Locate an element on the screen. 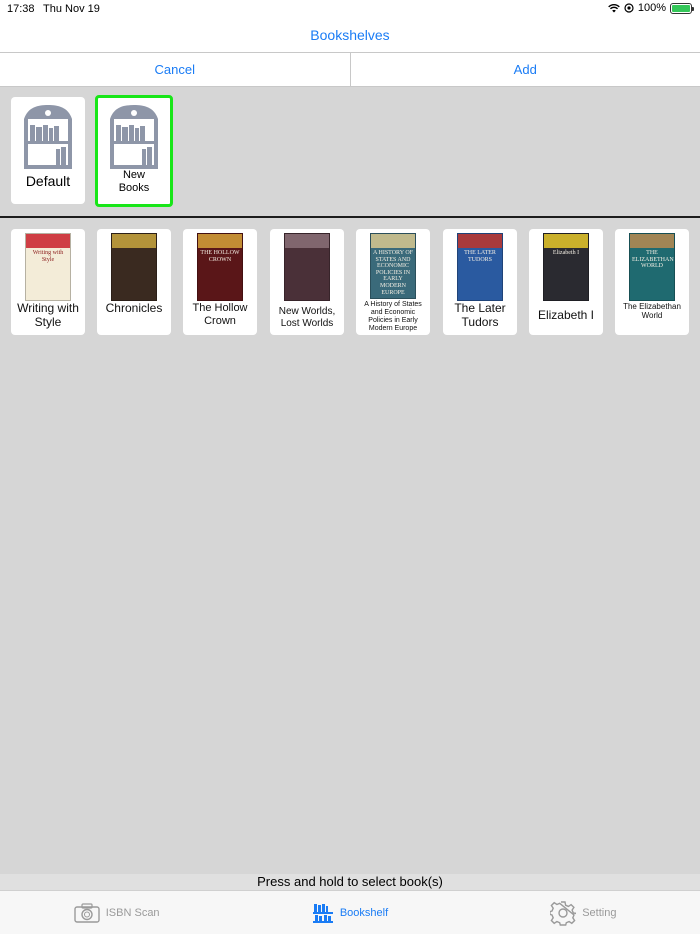 The width and height of the screenshot is (700, 934). book-cover-text: THE LATER TUDORS is located at coordinates (480, 256).